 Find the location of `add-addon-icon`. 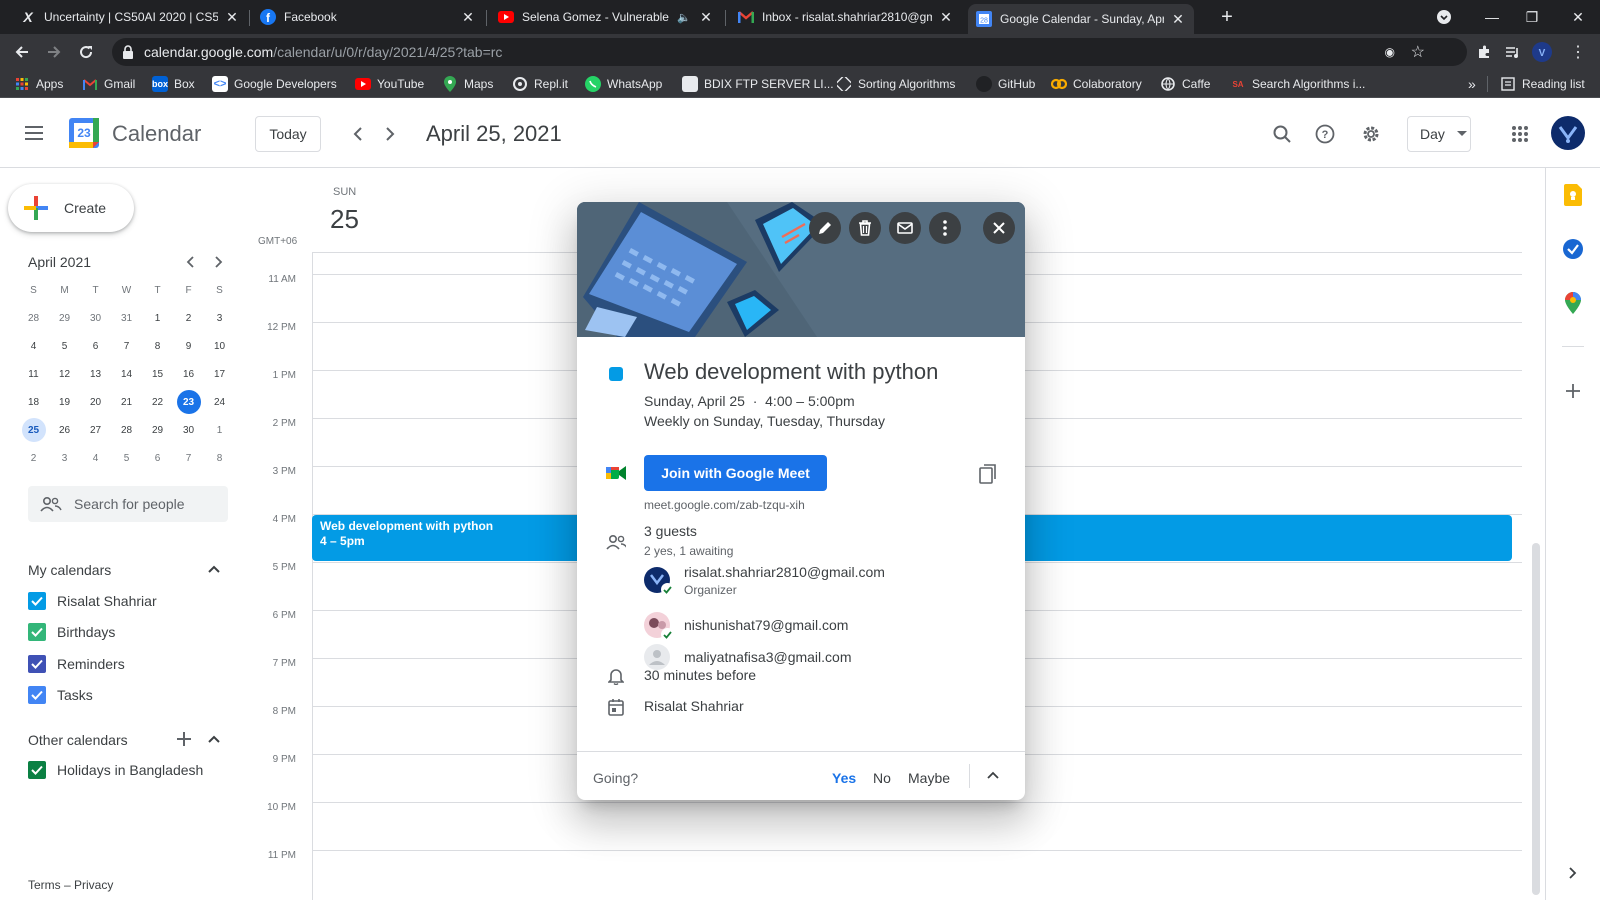

add-addon-icon is located at coordinates (1573, 391).